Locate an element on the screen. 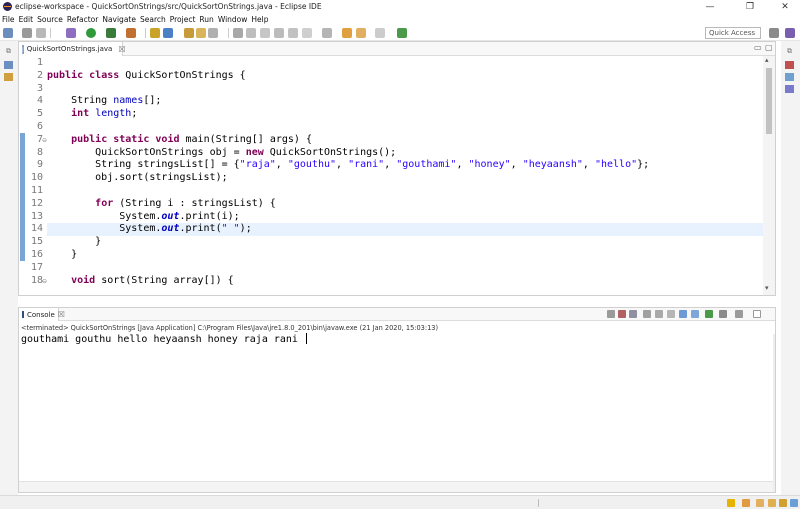  menu-search: Search is located at coordinates (153, 19).